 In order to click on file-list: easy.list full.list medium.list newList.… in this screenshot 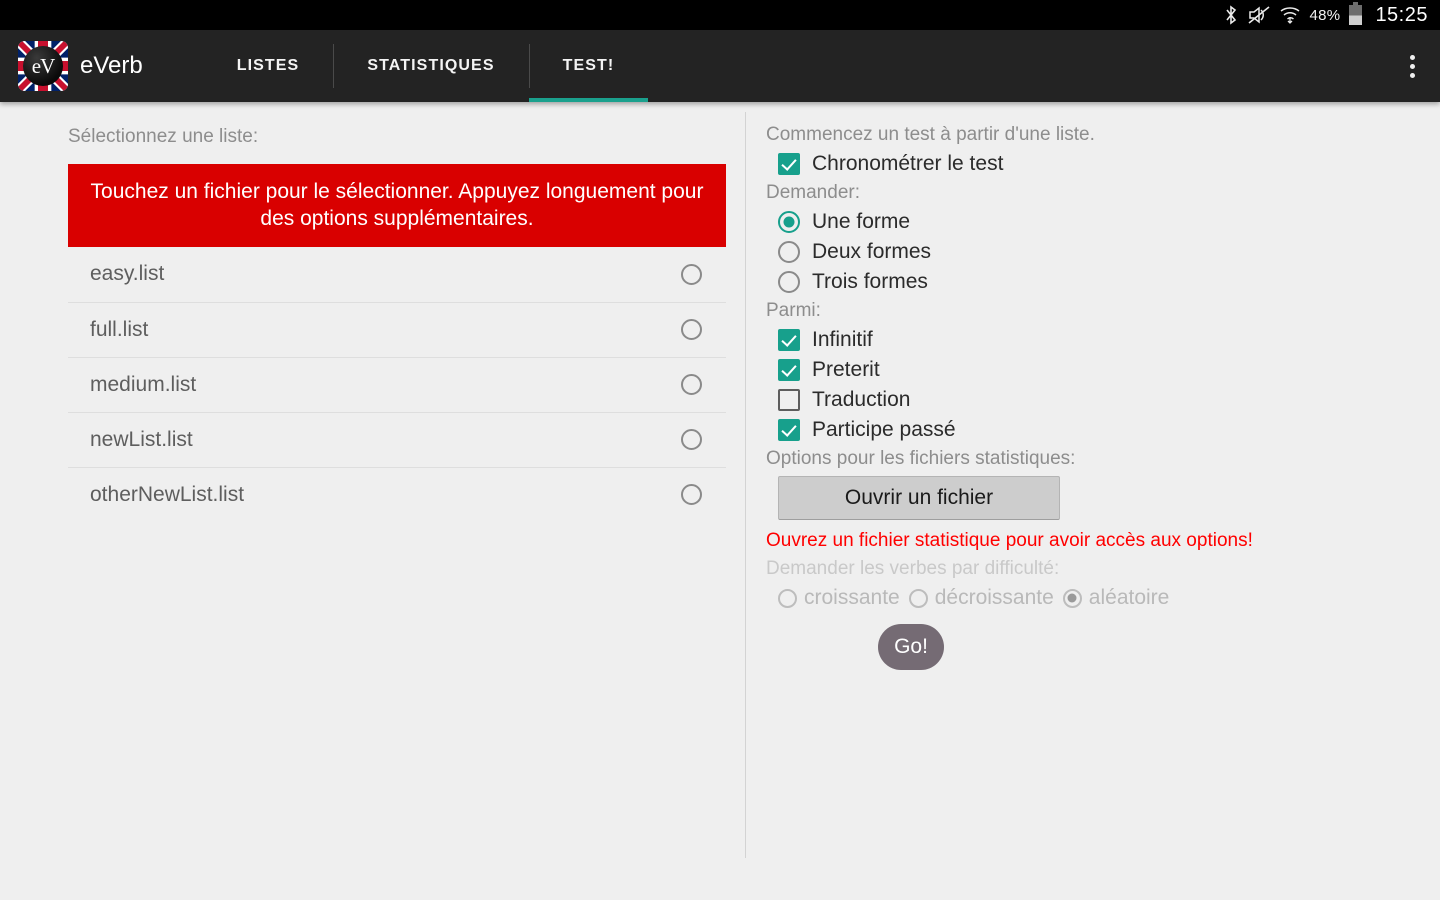, I will do `click(397, 384)`.